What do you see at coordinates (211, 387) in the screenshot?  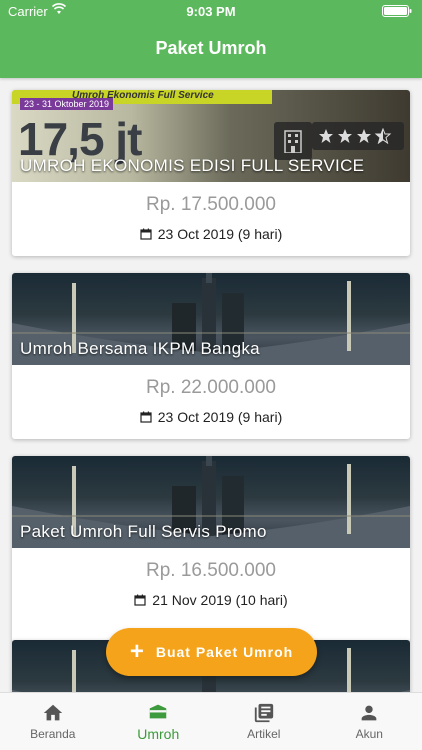 I see `package-price: Rp. 22.000.000` at bounding box center [211, 387].